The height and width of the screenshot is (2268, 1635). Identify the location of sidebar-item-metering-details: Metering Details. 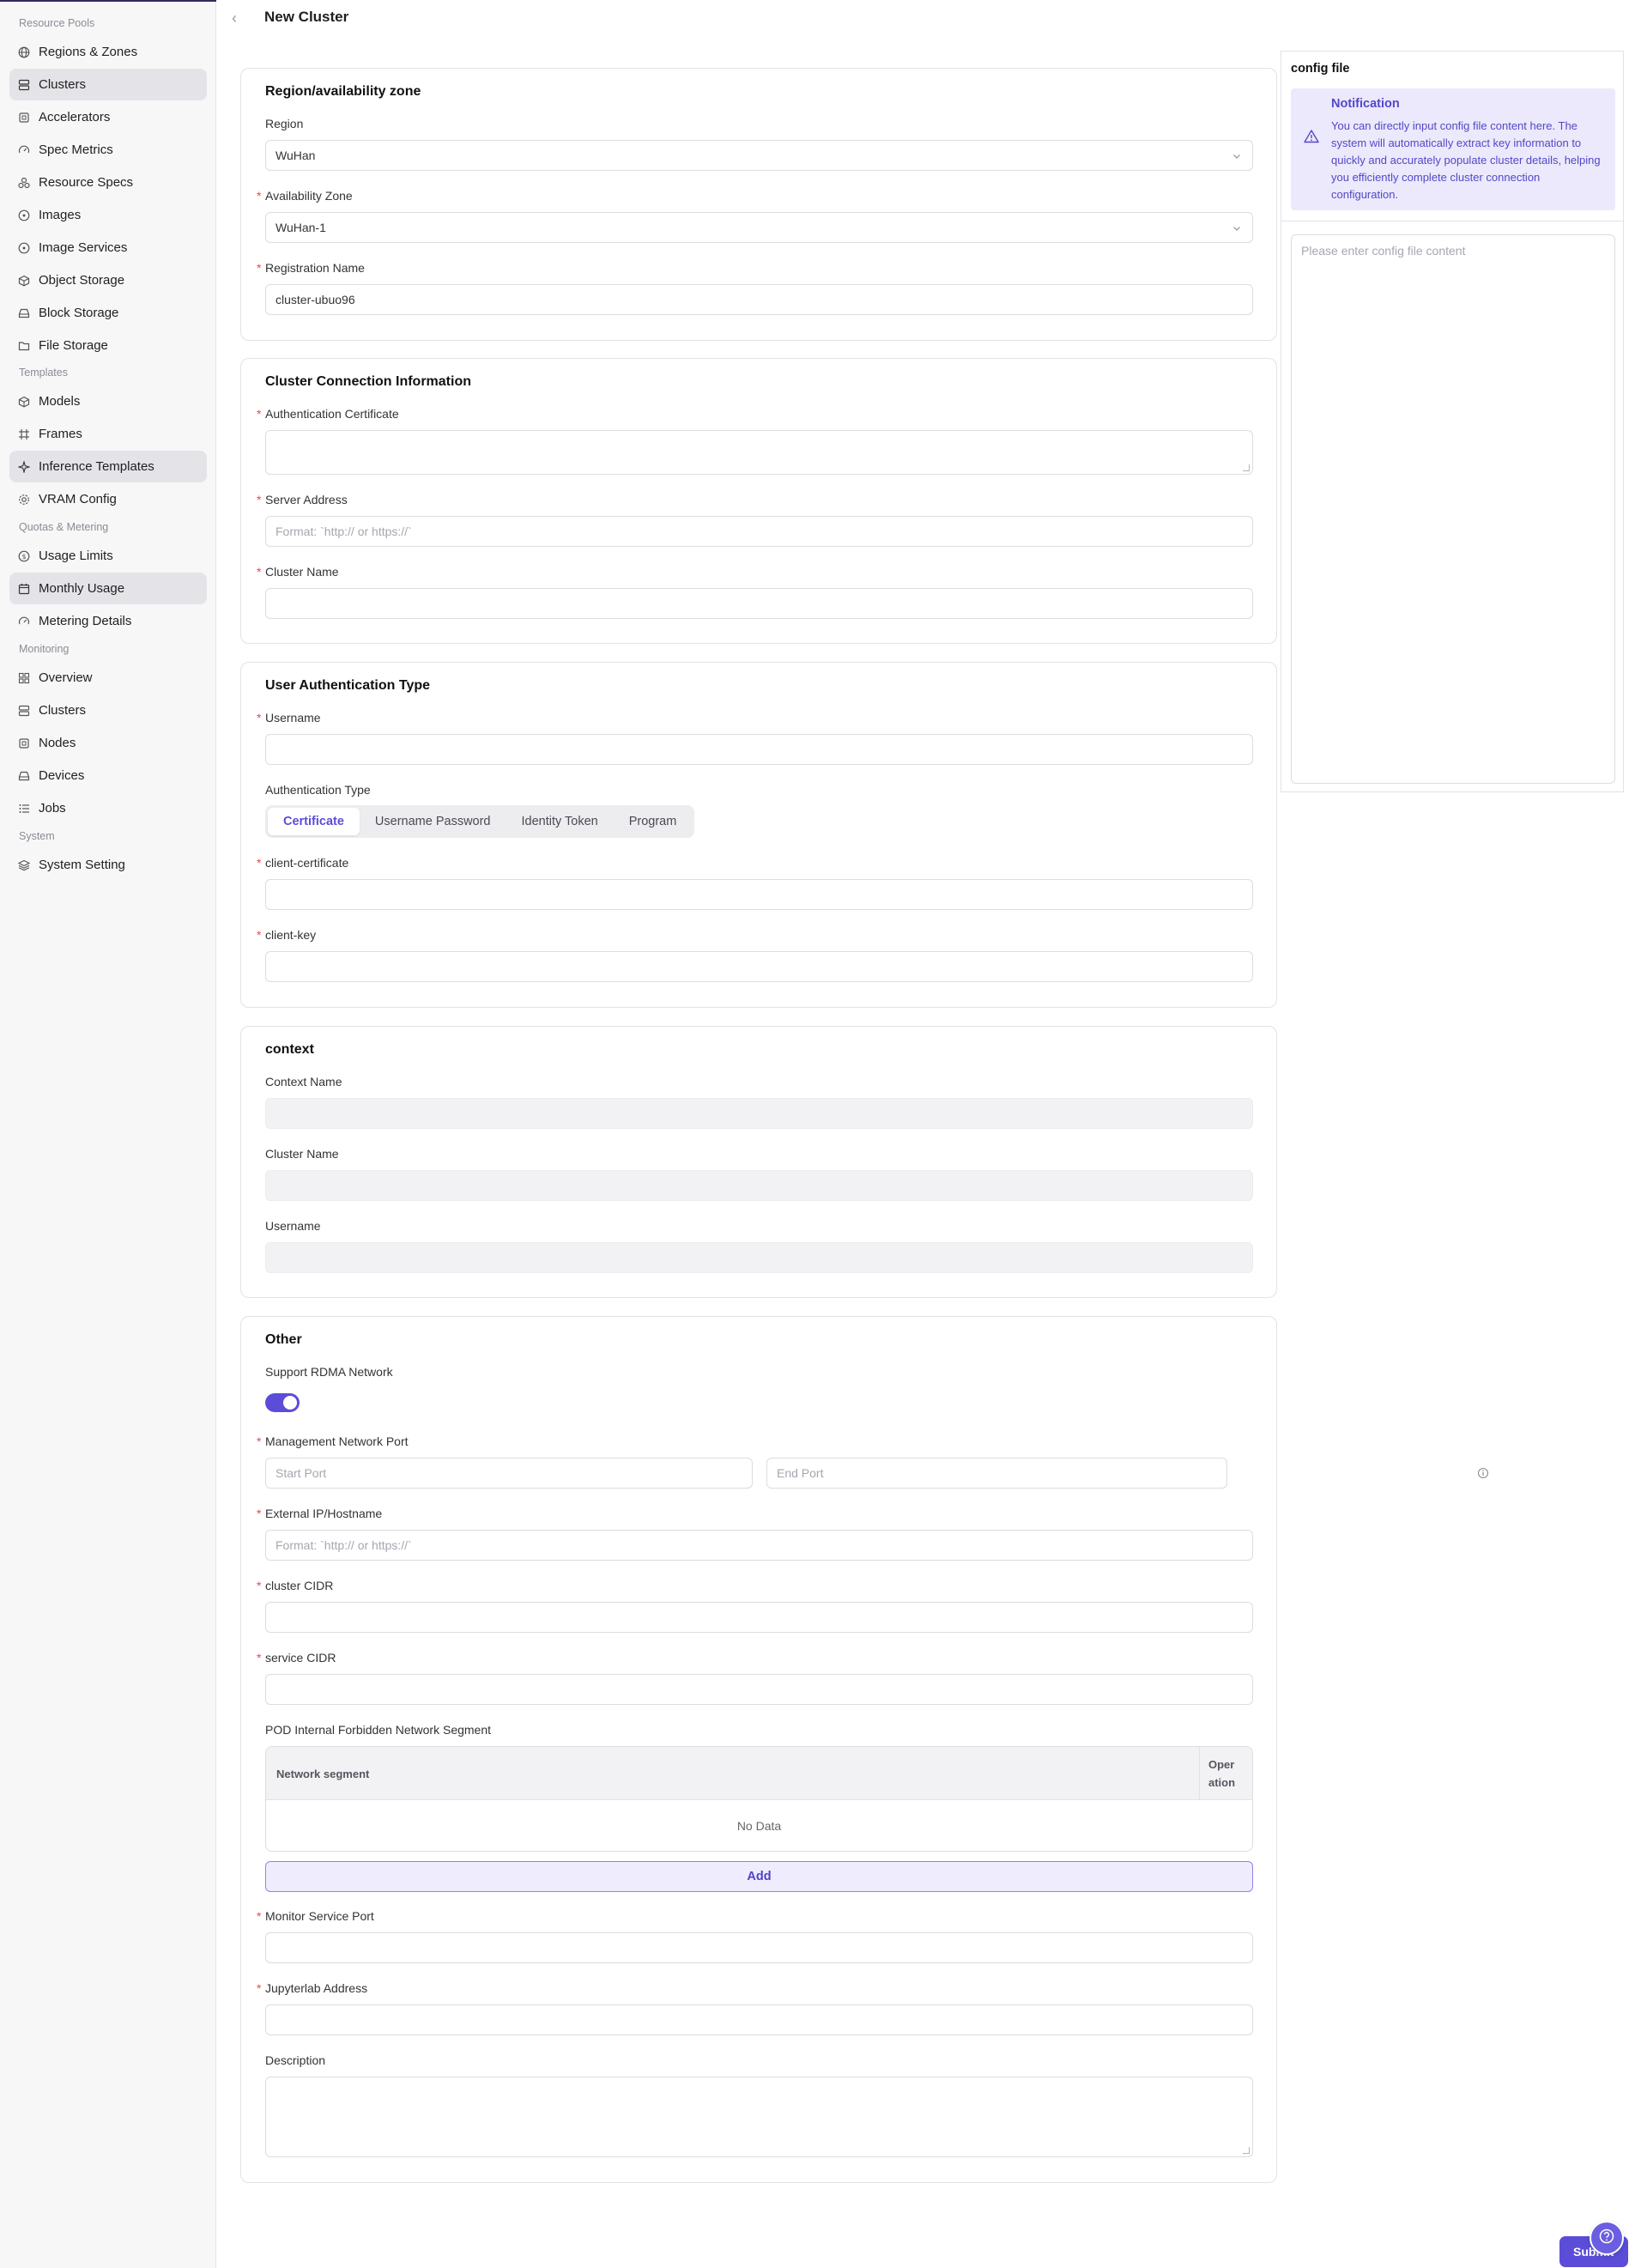
(108, 621).